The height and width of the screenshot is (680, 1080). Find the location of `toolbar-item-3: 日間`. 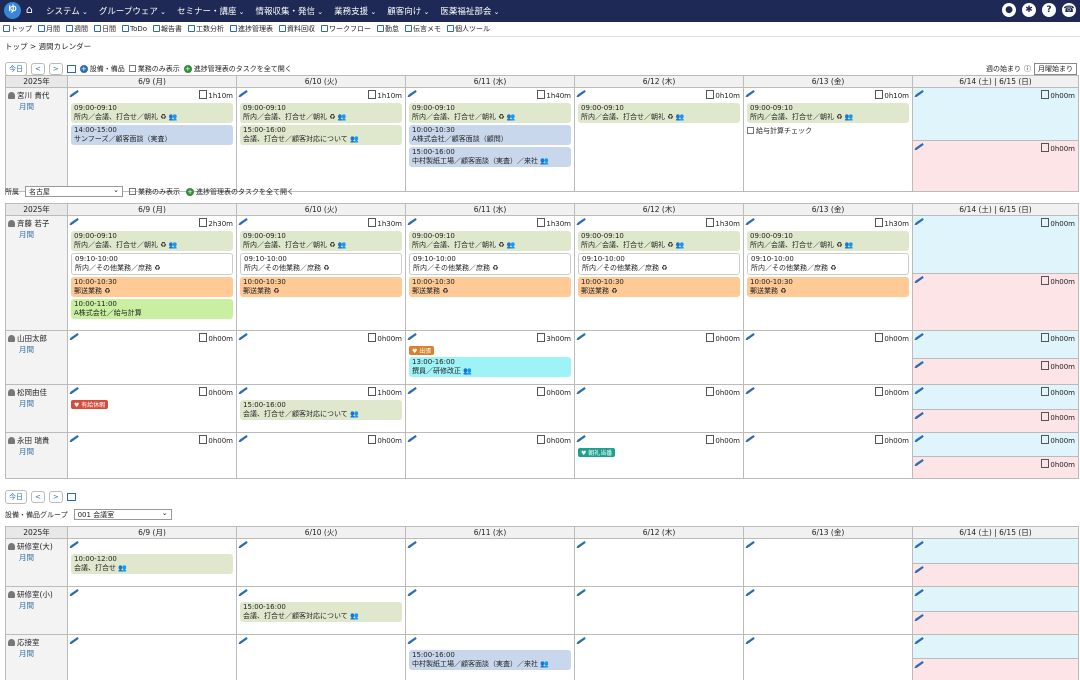

toolbar-item-3: 日間 is located at coordinates (105, 29).